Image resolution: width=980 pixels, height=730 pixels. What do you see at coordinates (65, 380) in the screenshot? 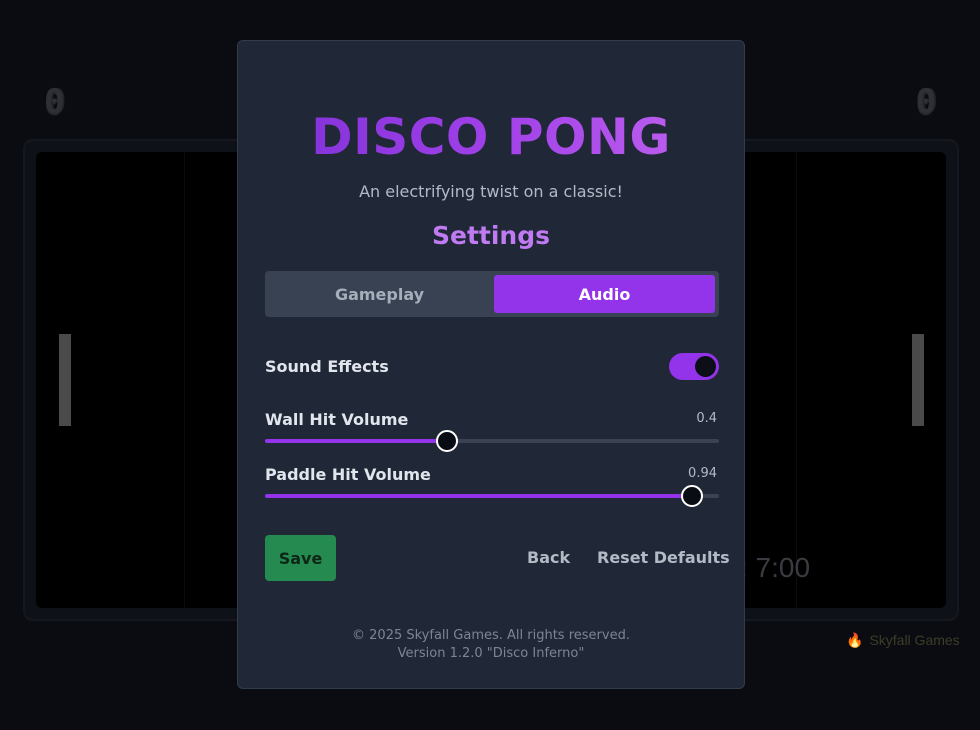
I see `left-paddle` at bounding box center [65, 380].